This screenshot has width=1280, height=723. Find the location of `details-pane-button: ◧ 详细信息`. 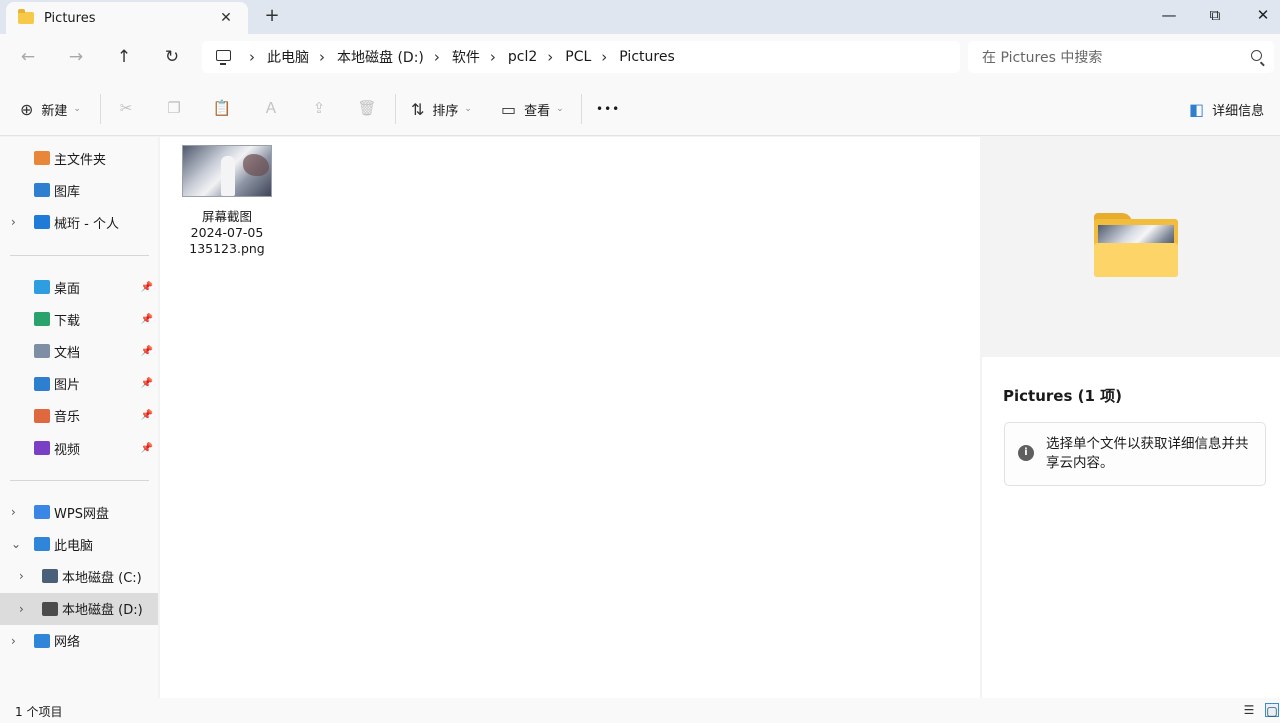

details-pane-button: ◧ 详细信息 is located at coordinates (1226, 109).